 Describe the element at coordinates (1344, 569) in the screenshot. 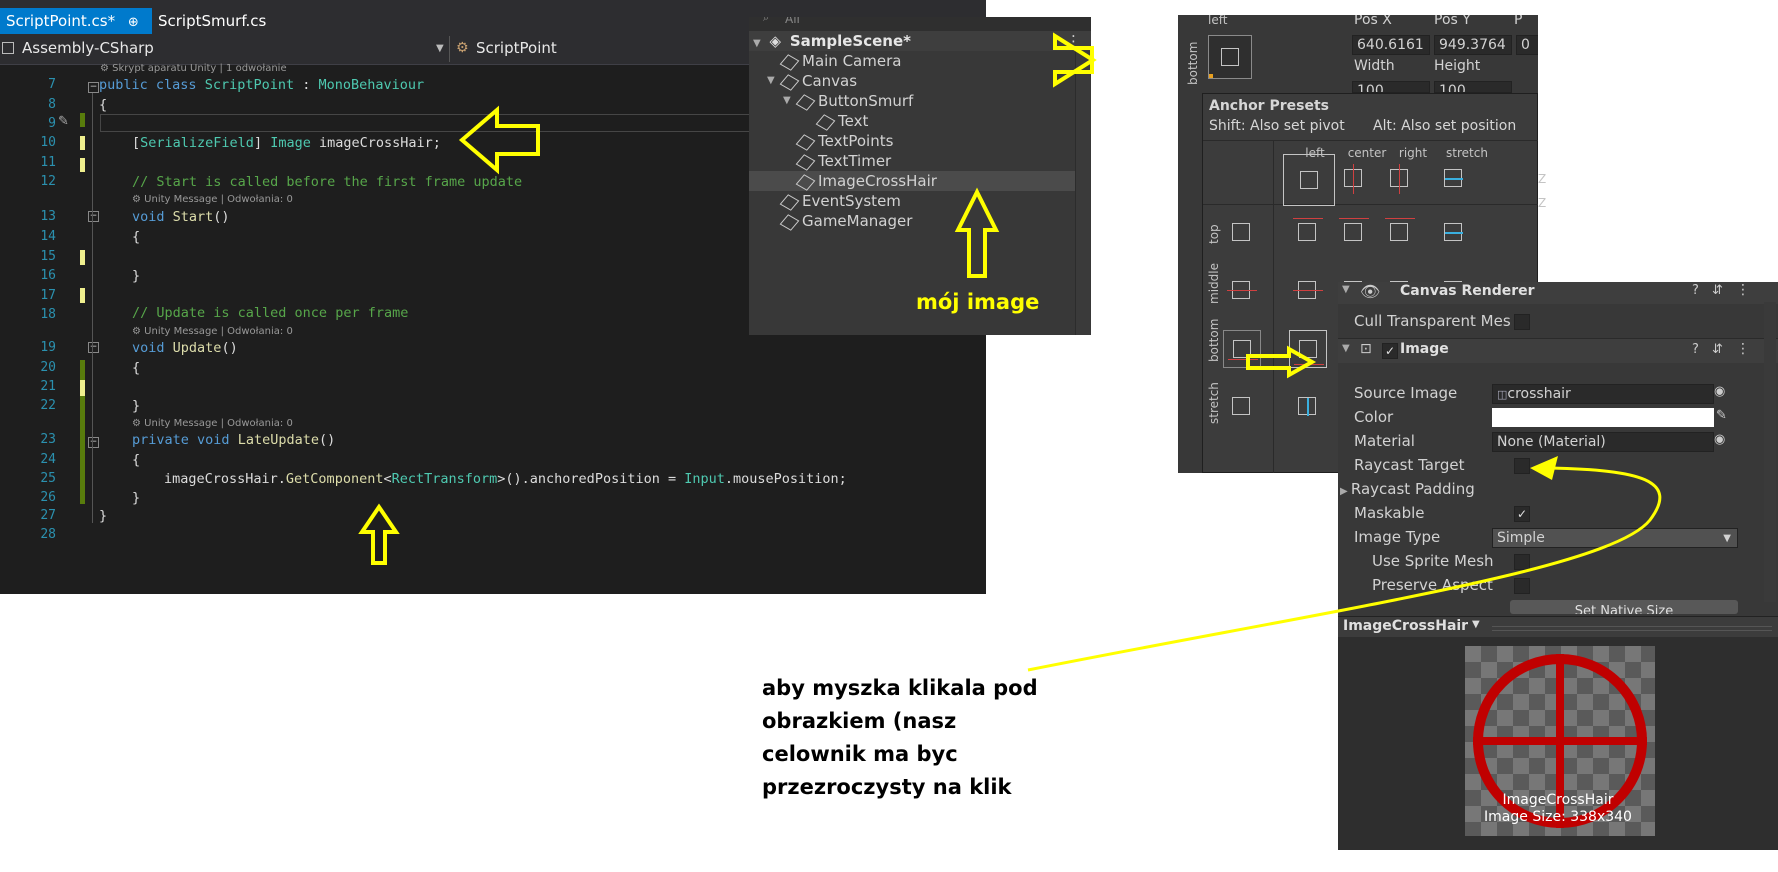

I see `pointer-curve` at that location.